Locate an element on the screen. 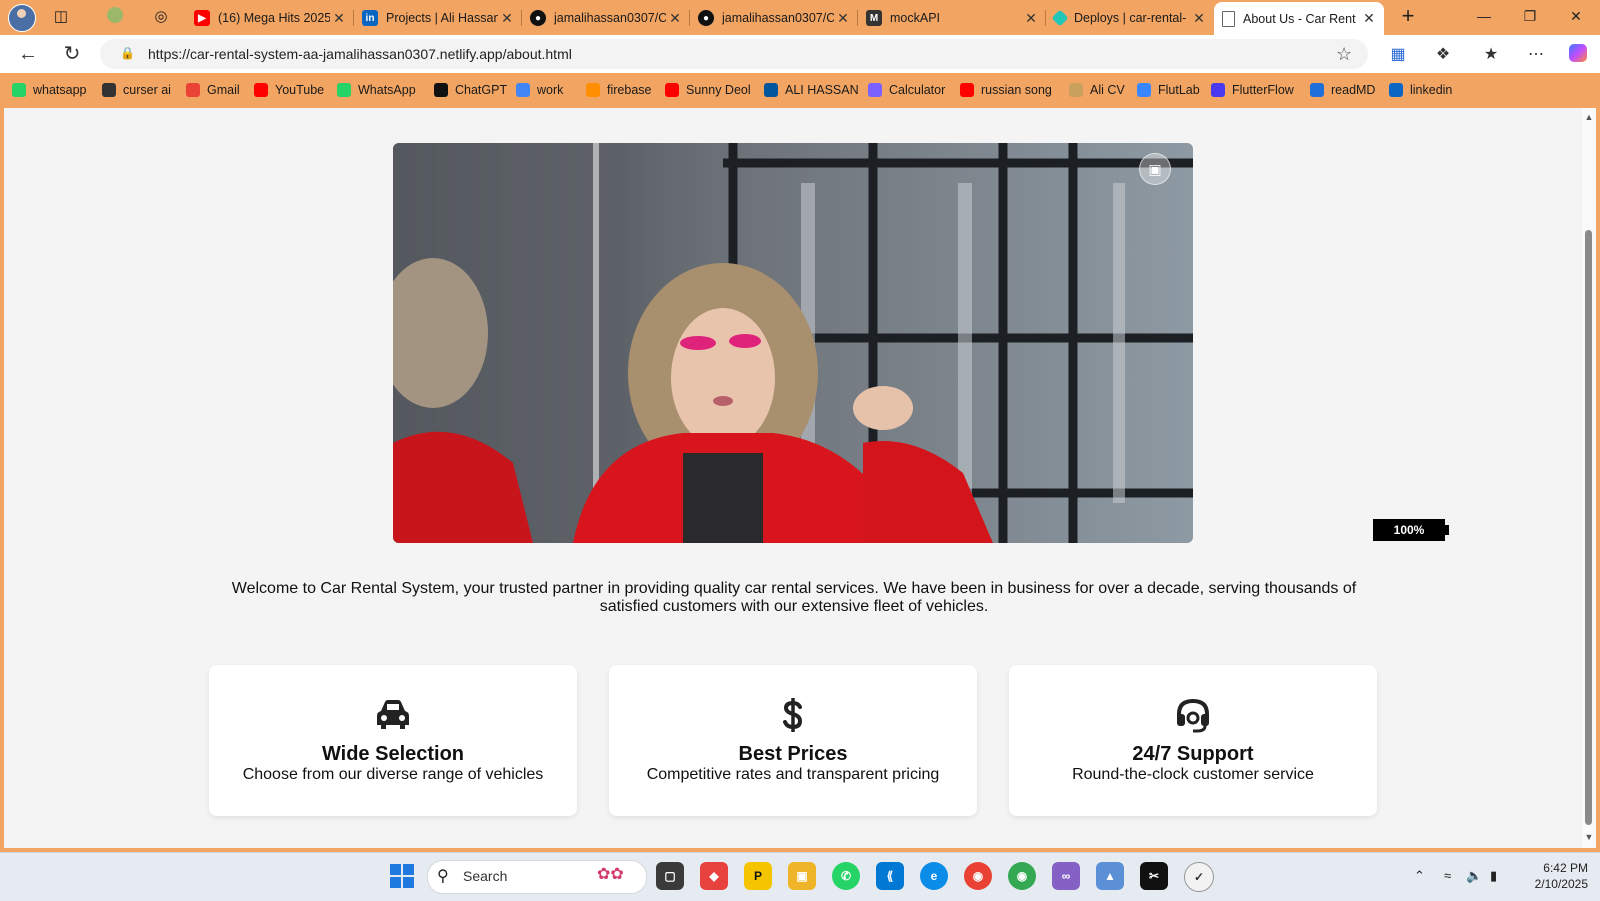 The width and height of the screenshot is (1600, 901). bookmark-whatsapp: WhatsApp is located at coordinates (376, 90).